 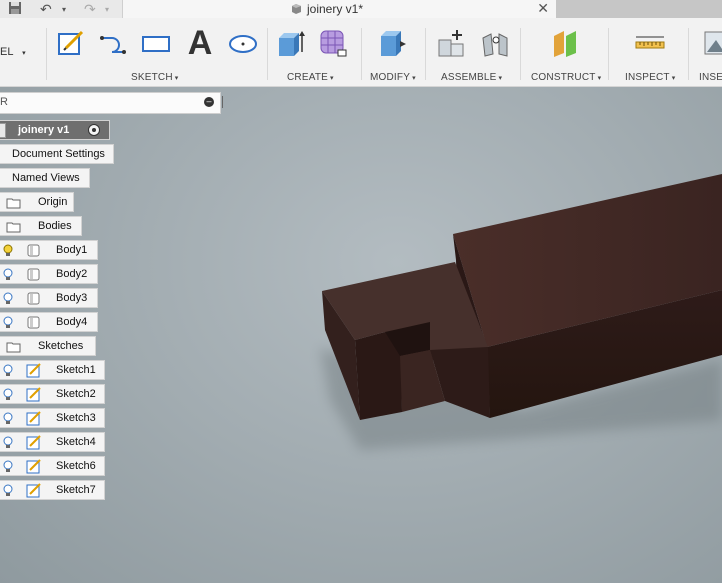 I want to click on browser-search-bar: R –, so click(x=110, y=103).